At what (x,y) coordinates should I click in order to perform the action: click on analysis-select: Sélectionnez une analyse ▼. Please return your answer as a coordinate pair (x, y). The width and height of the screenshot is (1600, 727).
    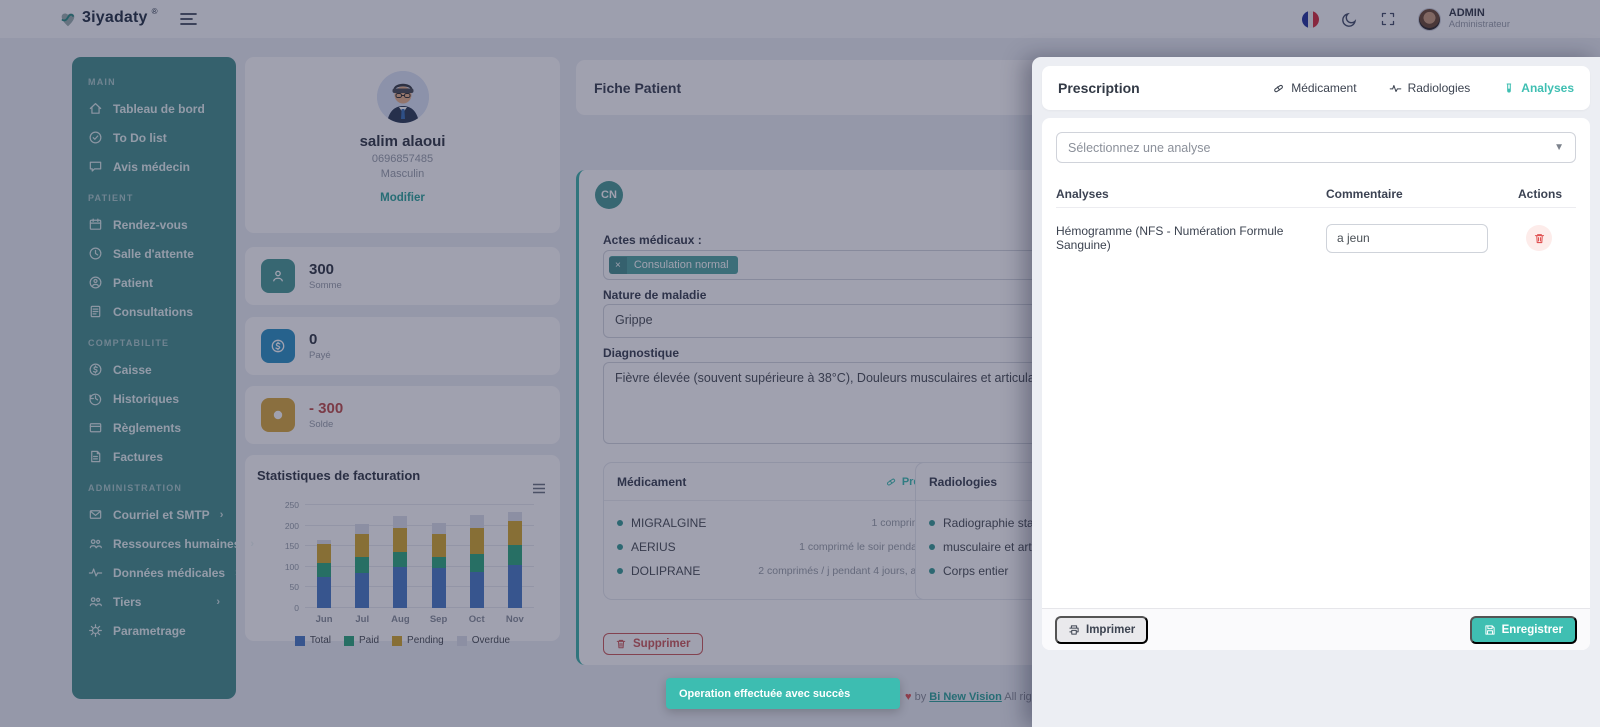
    Looking at the image, I should click on (1316, 147).